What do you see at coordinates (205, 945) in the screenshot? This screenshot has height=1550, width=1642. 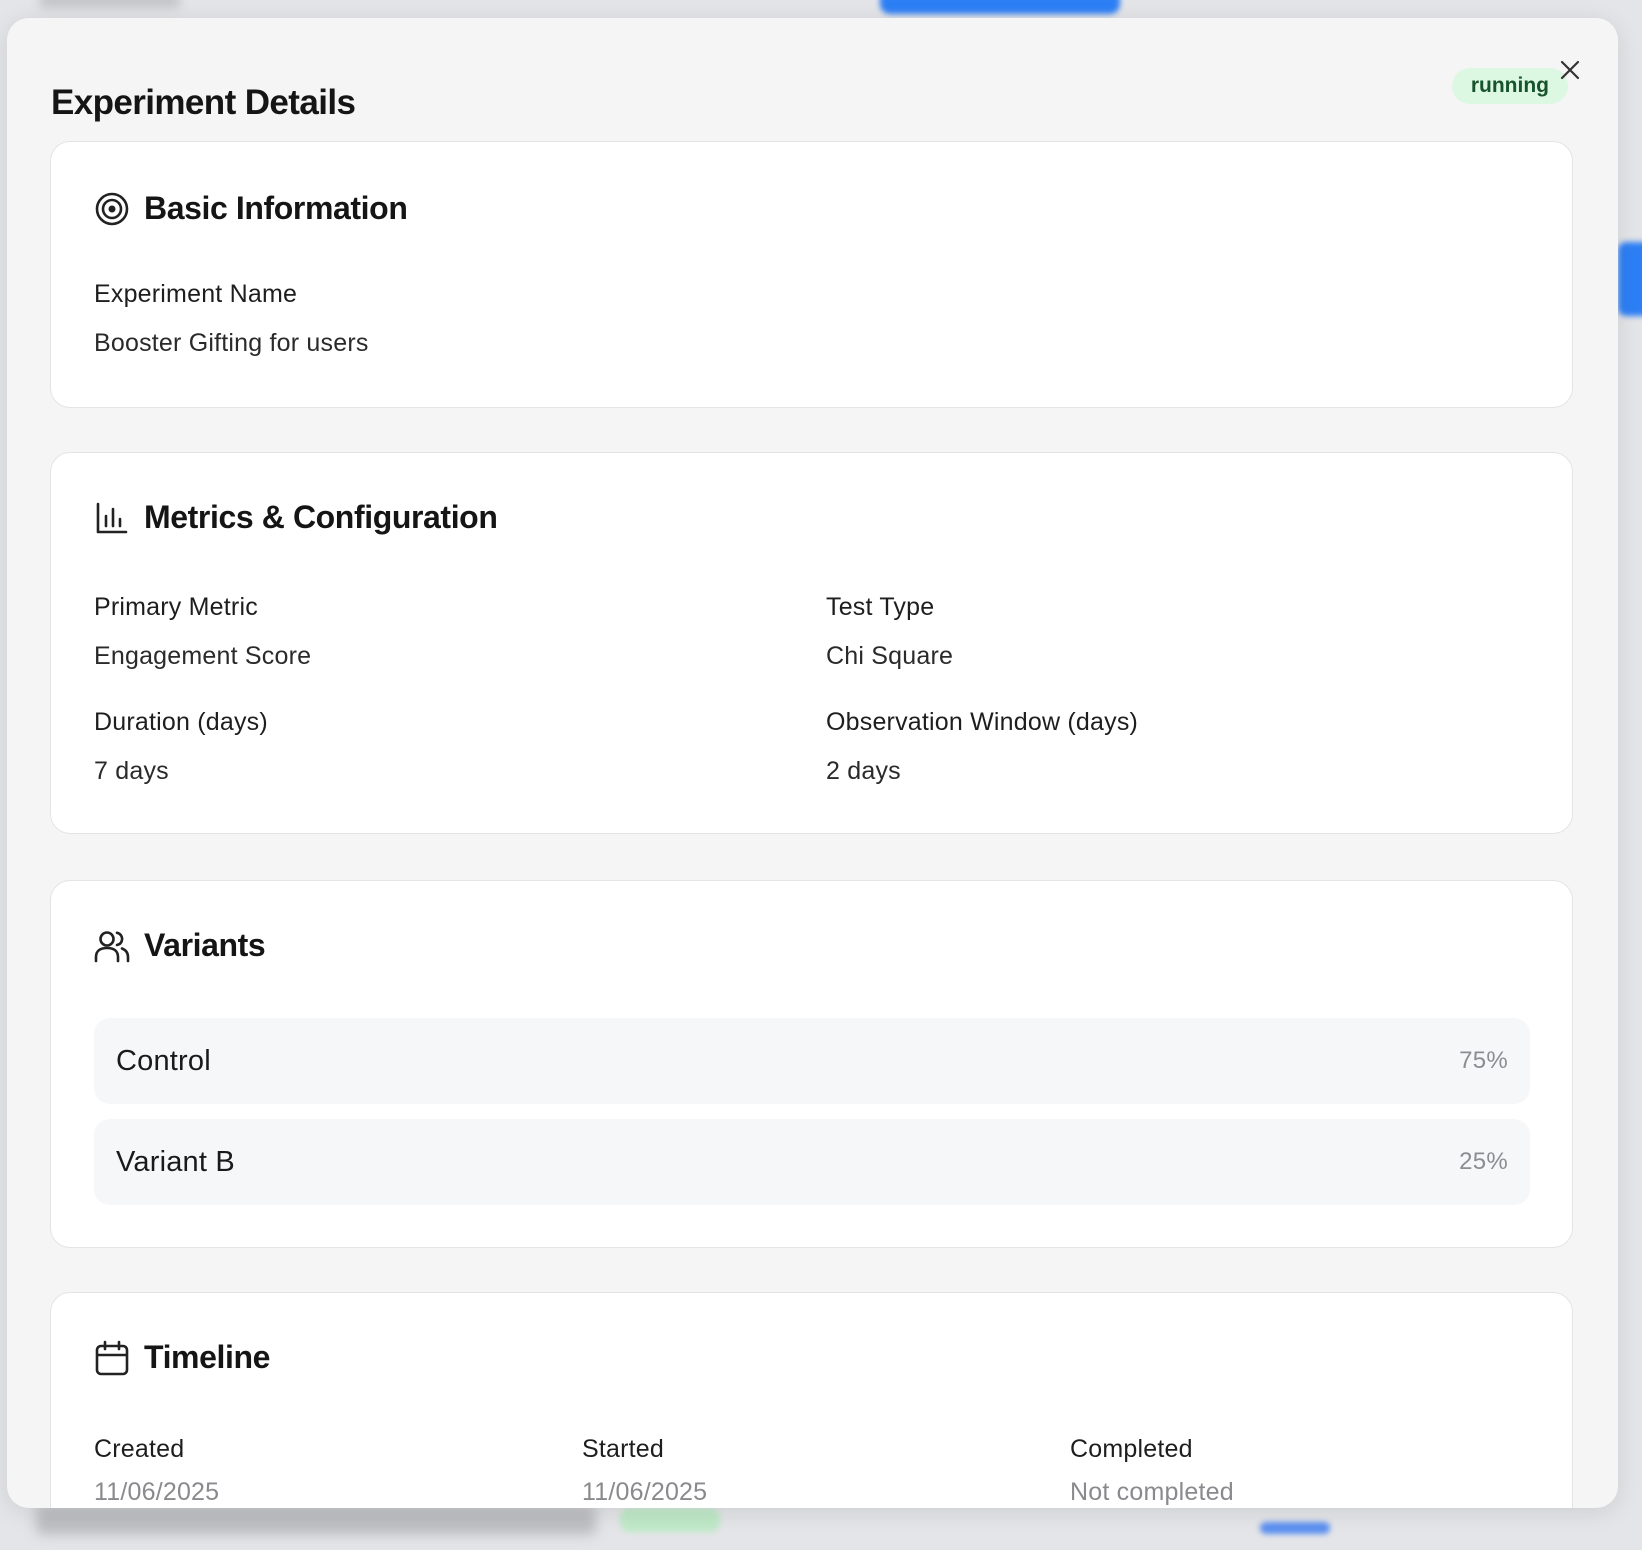 I see `section-heading: Variants` at bounding box center [205, 945].